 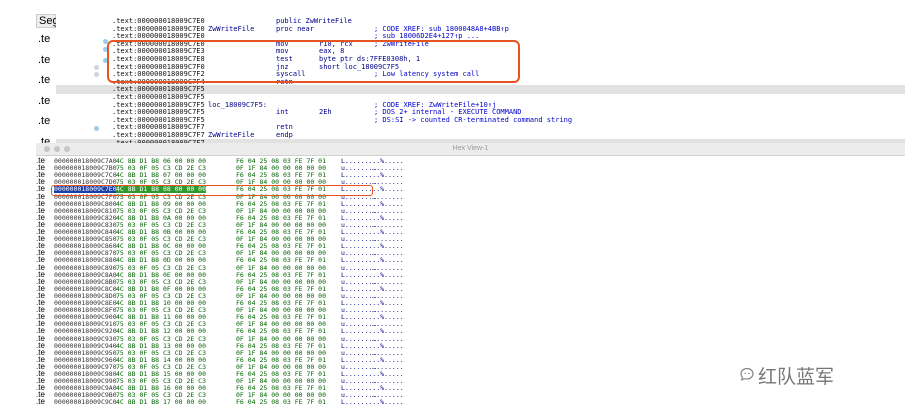 What do you see at coordinates (47, 21) in the screenshot?
I see `segment-header: Seg` at bounding box center [47, 21].